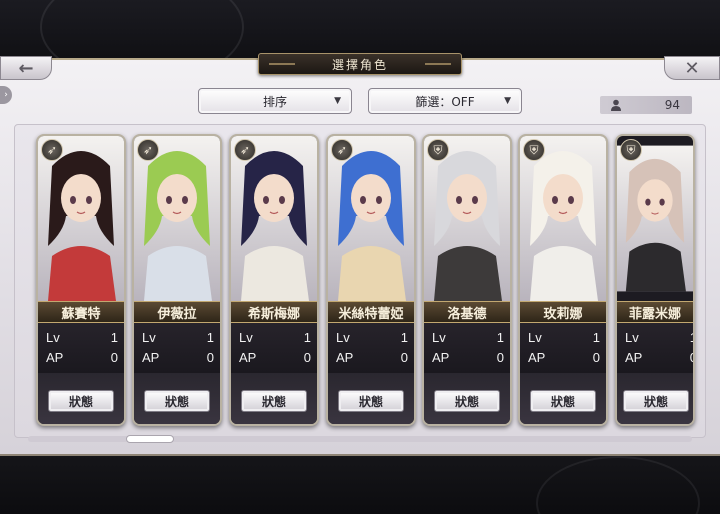 The image size is (720, 514). I want to click on character-name: 米絲特蕾婭, so click(371, 312).